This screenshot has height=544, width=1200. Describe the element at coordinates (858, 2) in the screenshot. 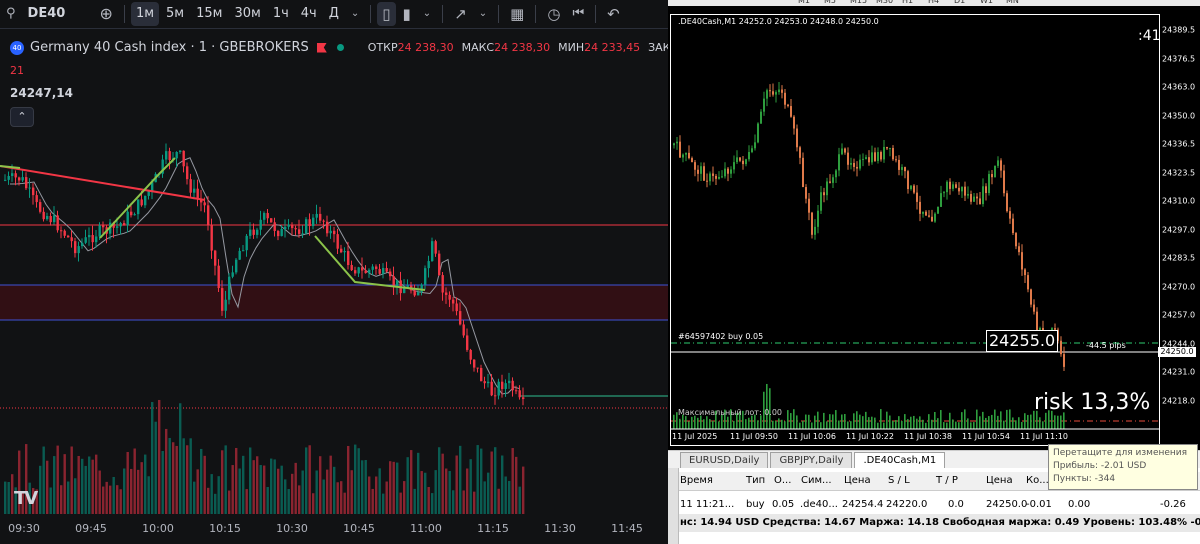

I see `mt-timeframe-m15: M15` at that location.